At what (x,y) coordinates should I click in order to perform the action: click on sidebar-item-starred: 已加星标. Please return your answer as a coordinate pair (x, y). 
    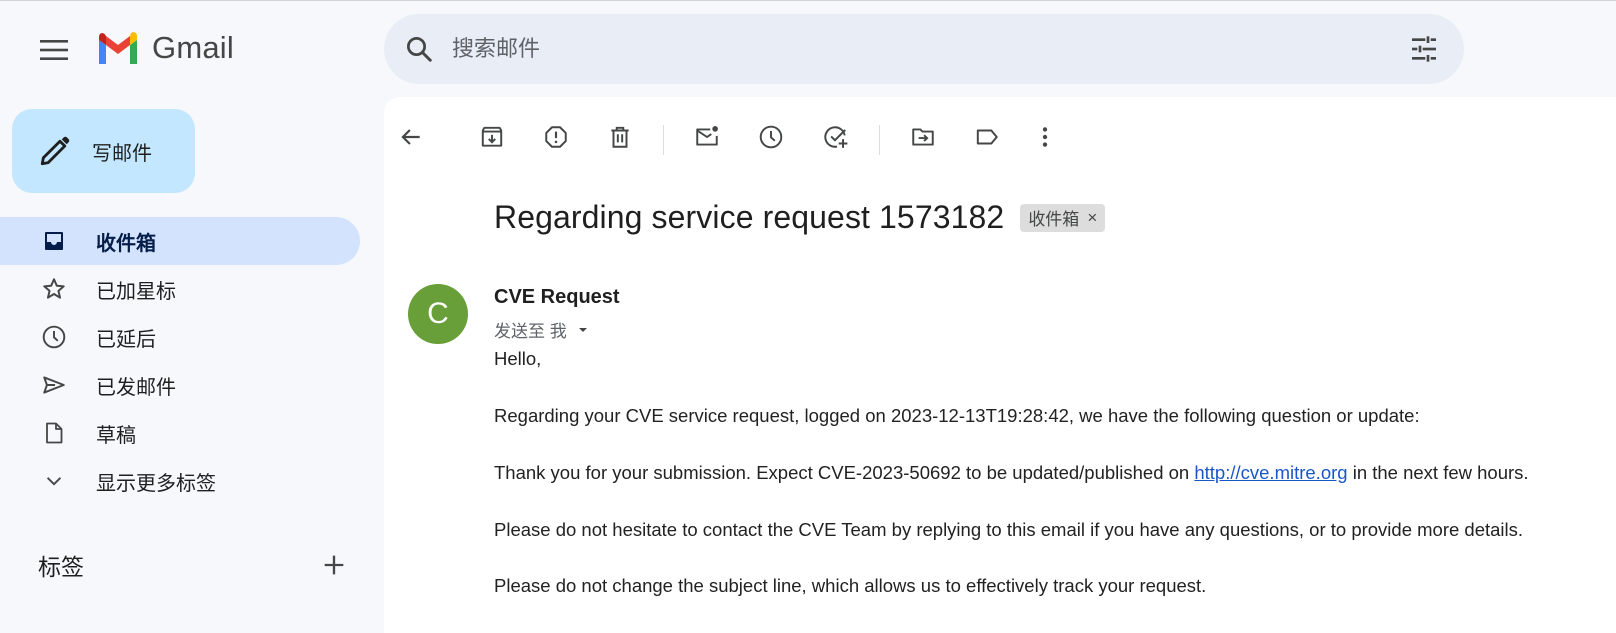
    Looking at the image, I should click on (180, 289).